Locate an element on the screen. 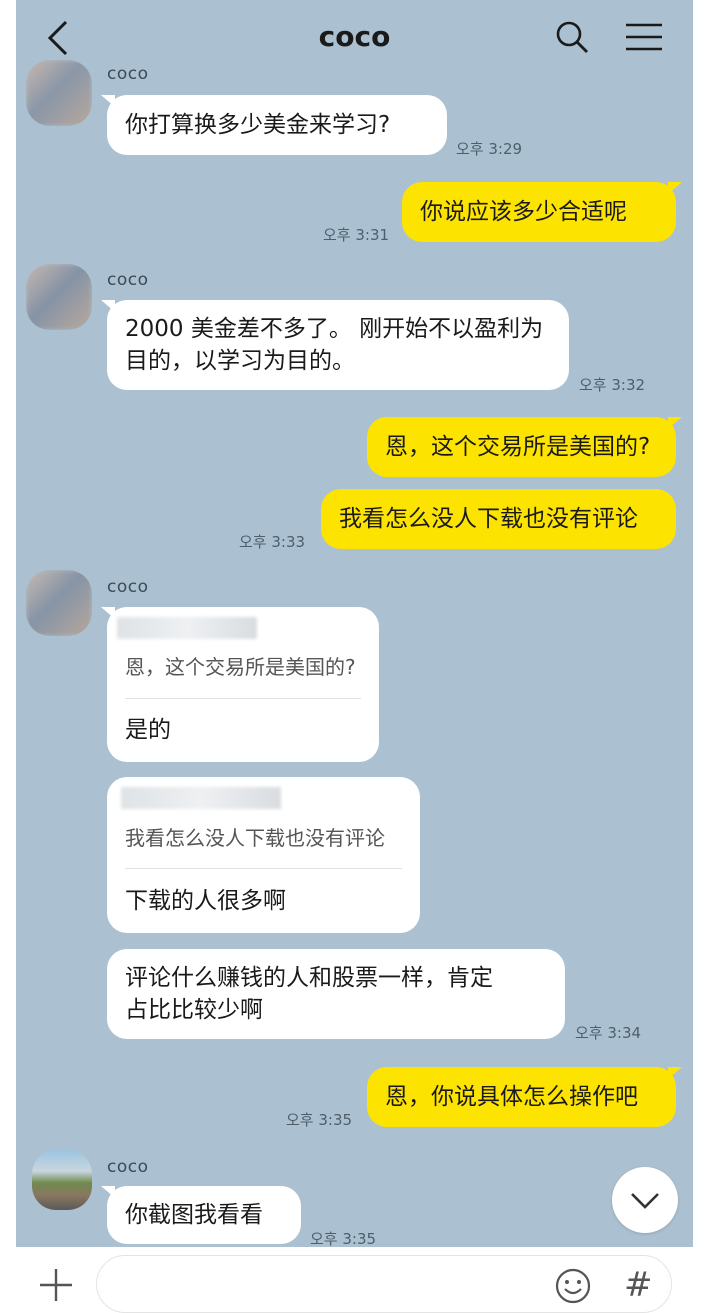  message-line: 2000 美金差不多了。 刚开始不以盈利为 is located at coordinates (334, 329).